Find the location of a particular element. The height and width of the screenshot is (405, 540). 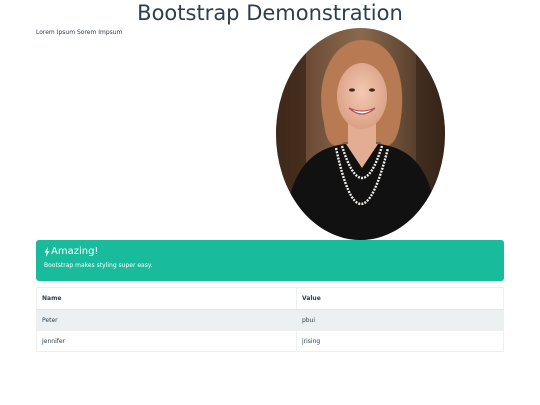

bolt-icon is located at coordinates (47, 251).